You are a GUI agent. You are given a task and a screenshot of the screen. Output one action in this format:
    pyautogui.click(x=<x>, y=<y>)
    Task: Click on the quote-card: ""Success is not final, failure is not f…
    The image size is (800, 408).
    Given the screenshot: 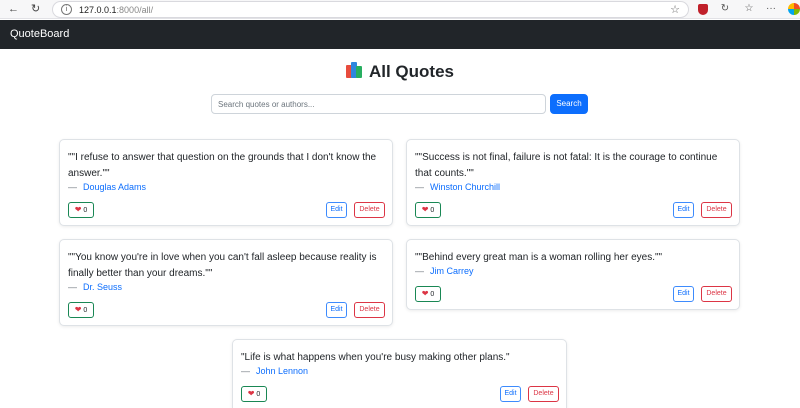 What is the action you would take?
    pyautogui.click(x=573, y=182)
    